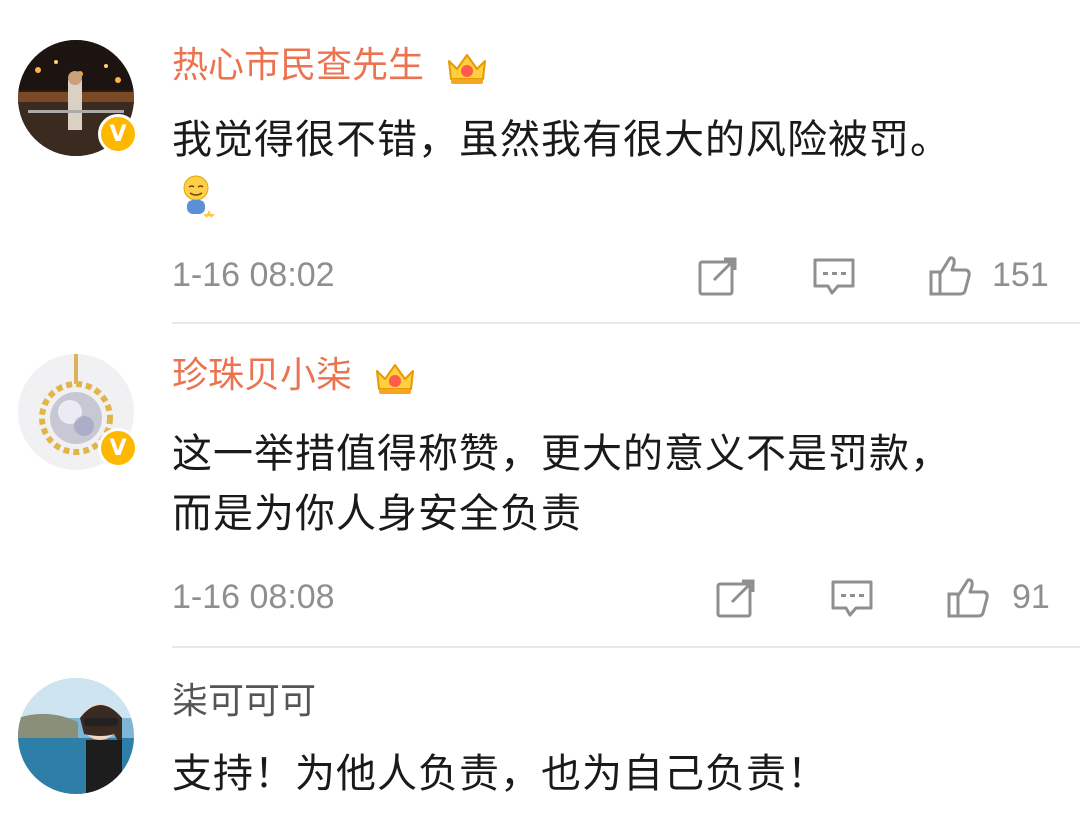 Image resolution: width=1080 pixels, height=829 pixels. I want to click on like-count: 91, so click(1031, 597).